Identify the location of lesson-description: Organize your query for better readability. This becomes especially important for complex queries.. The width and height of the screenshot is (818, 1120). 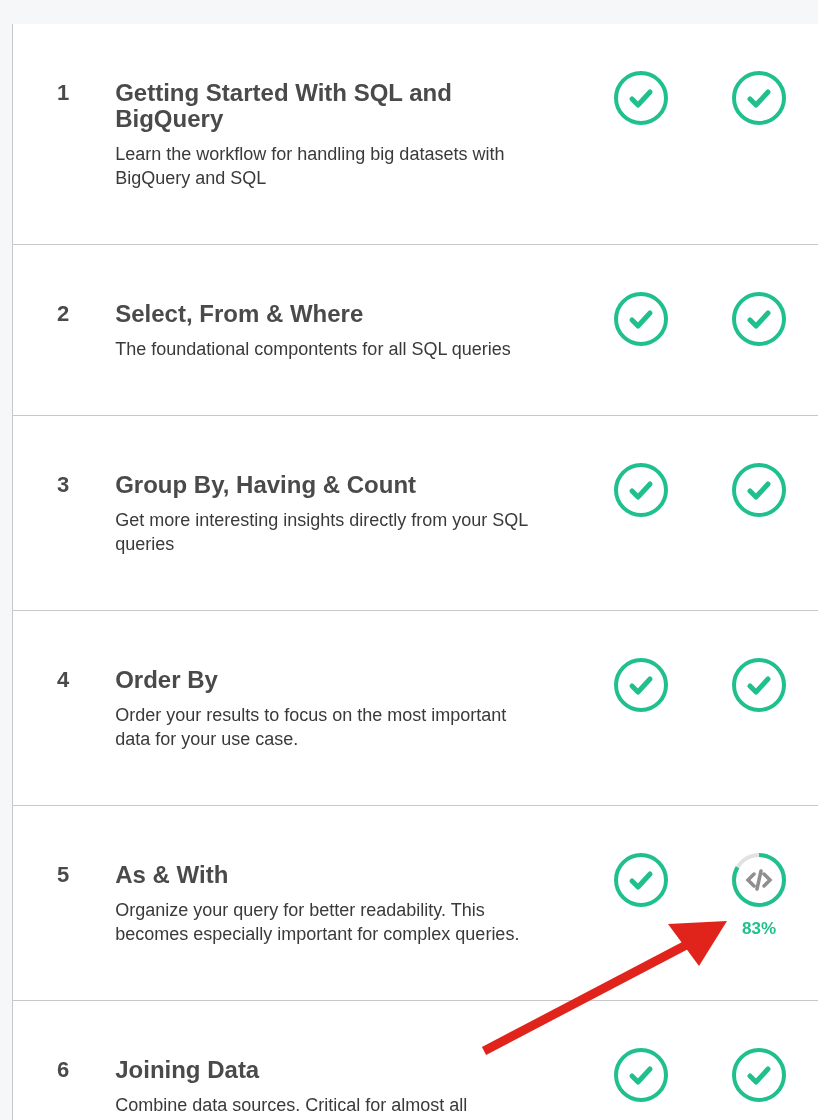
(318, 922).